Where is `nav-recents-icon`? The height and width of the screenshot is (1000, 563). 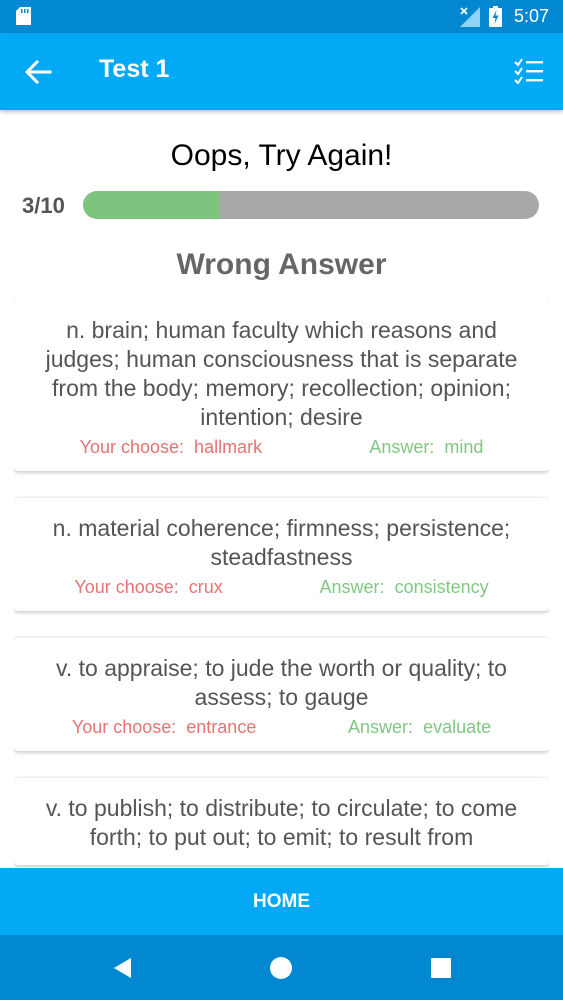 nav-recents-icon is located at coordinates (441, 968).